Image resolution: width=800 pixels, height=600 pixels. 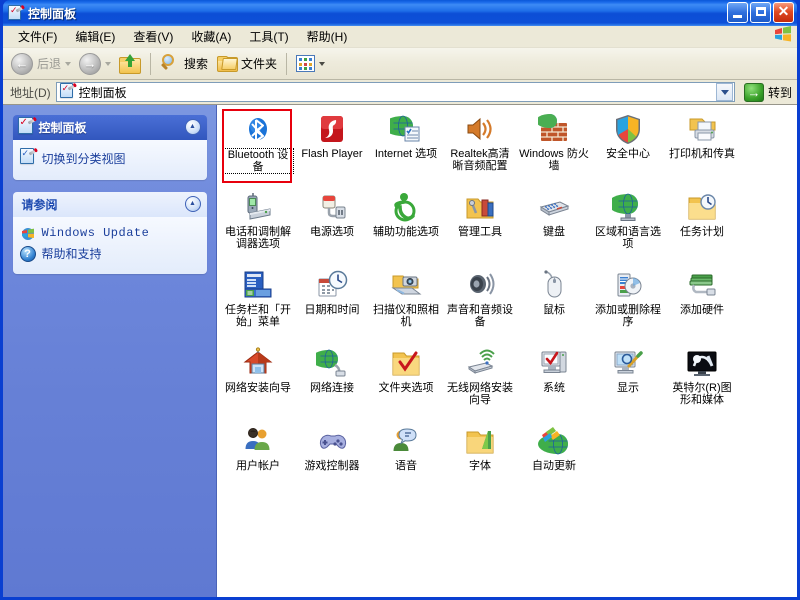 I want to click on address-input: ✓ 控制面板, so click(x=395, y=92).